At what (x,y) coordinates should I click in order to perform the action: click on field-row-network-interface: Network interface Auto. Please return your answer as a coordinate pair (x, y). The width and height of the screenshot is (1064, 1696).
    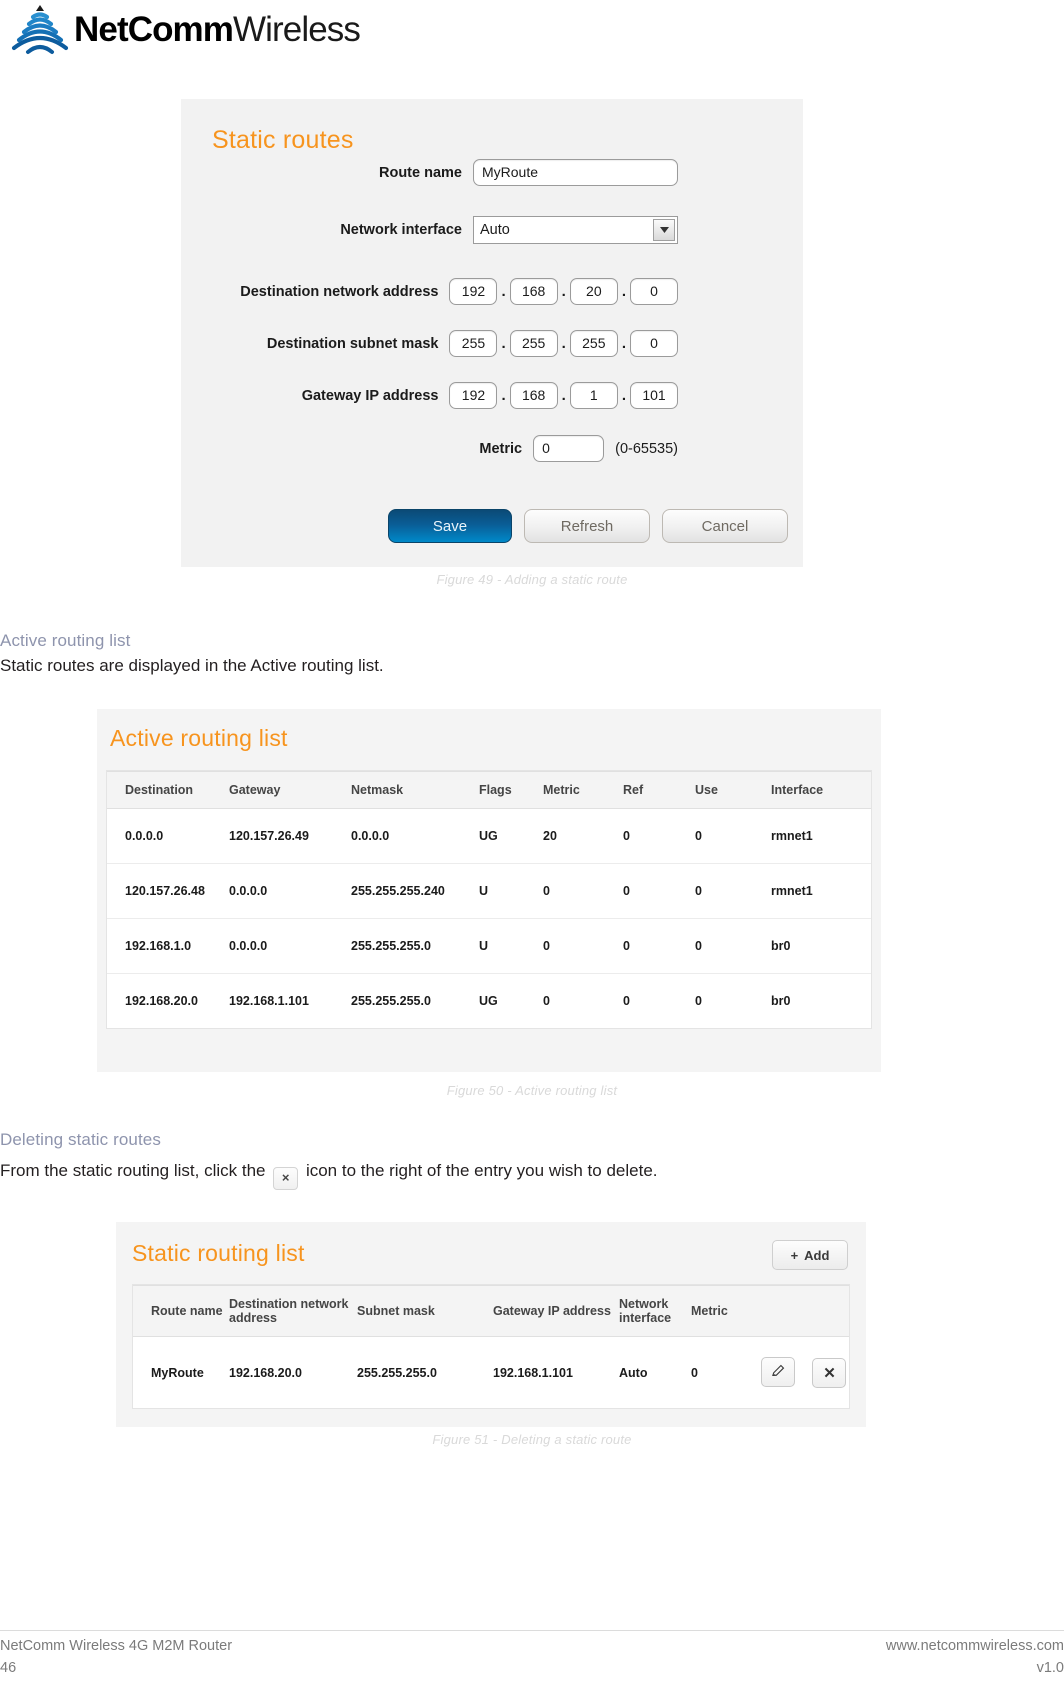
    Looking at the image, I should click on (429, 230).